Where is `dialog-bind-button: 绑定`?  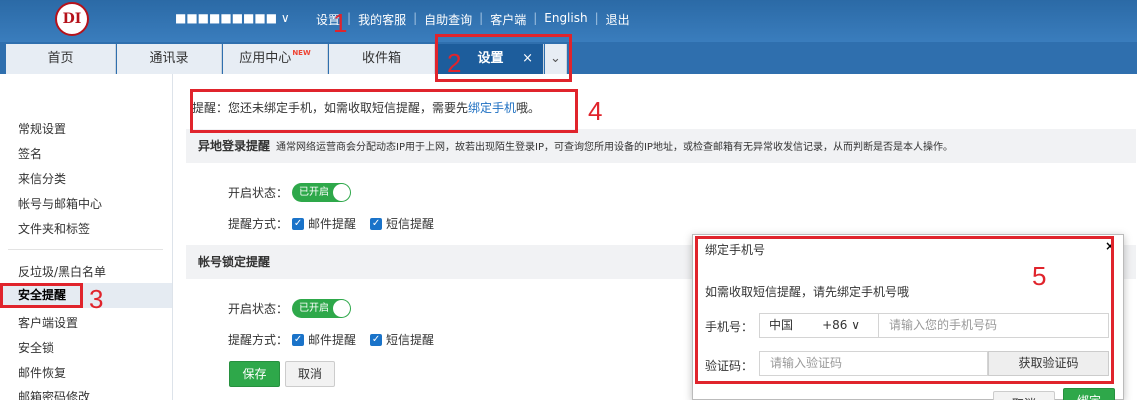
dialog-bind-button: 绑定 is located at coordinates (1089, 394).